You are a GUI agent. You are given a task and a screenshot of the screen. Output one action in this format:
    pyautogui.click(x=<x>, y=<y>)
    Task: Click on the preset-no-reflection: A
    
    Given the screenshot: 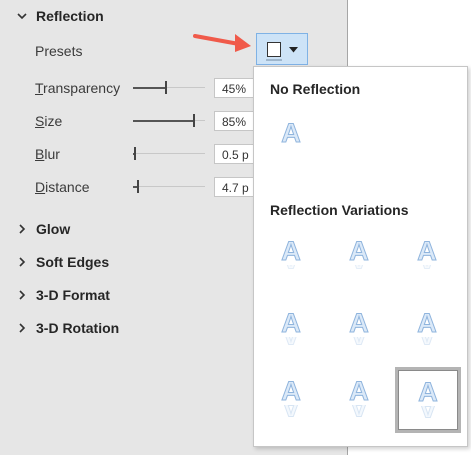 What is the action you would take?
    pyautogui.click(x=291, y=141)
    